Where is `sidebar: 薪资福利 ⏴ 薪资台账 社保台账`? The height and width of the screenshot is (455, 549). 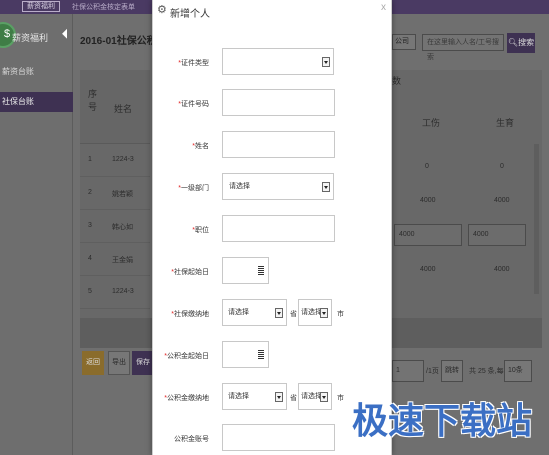 sidebar: 薪资福利 ⏴ 薪资台账 社保台账 is located at coordinates (36, 234).